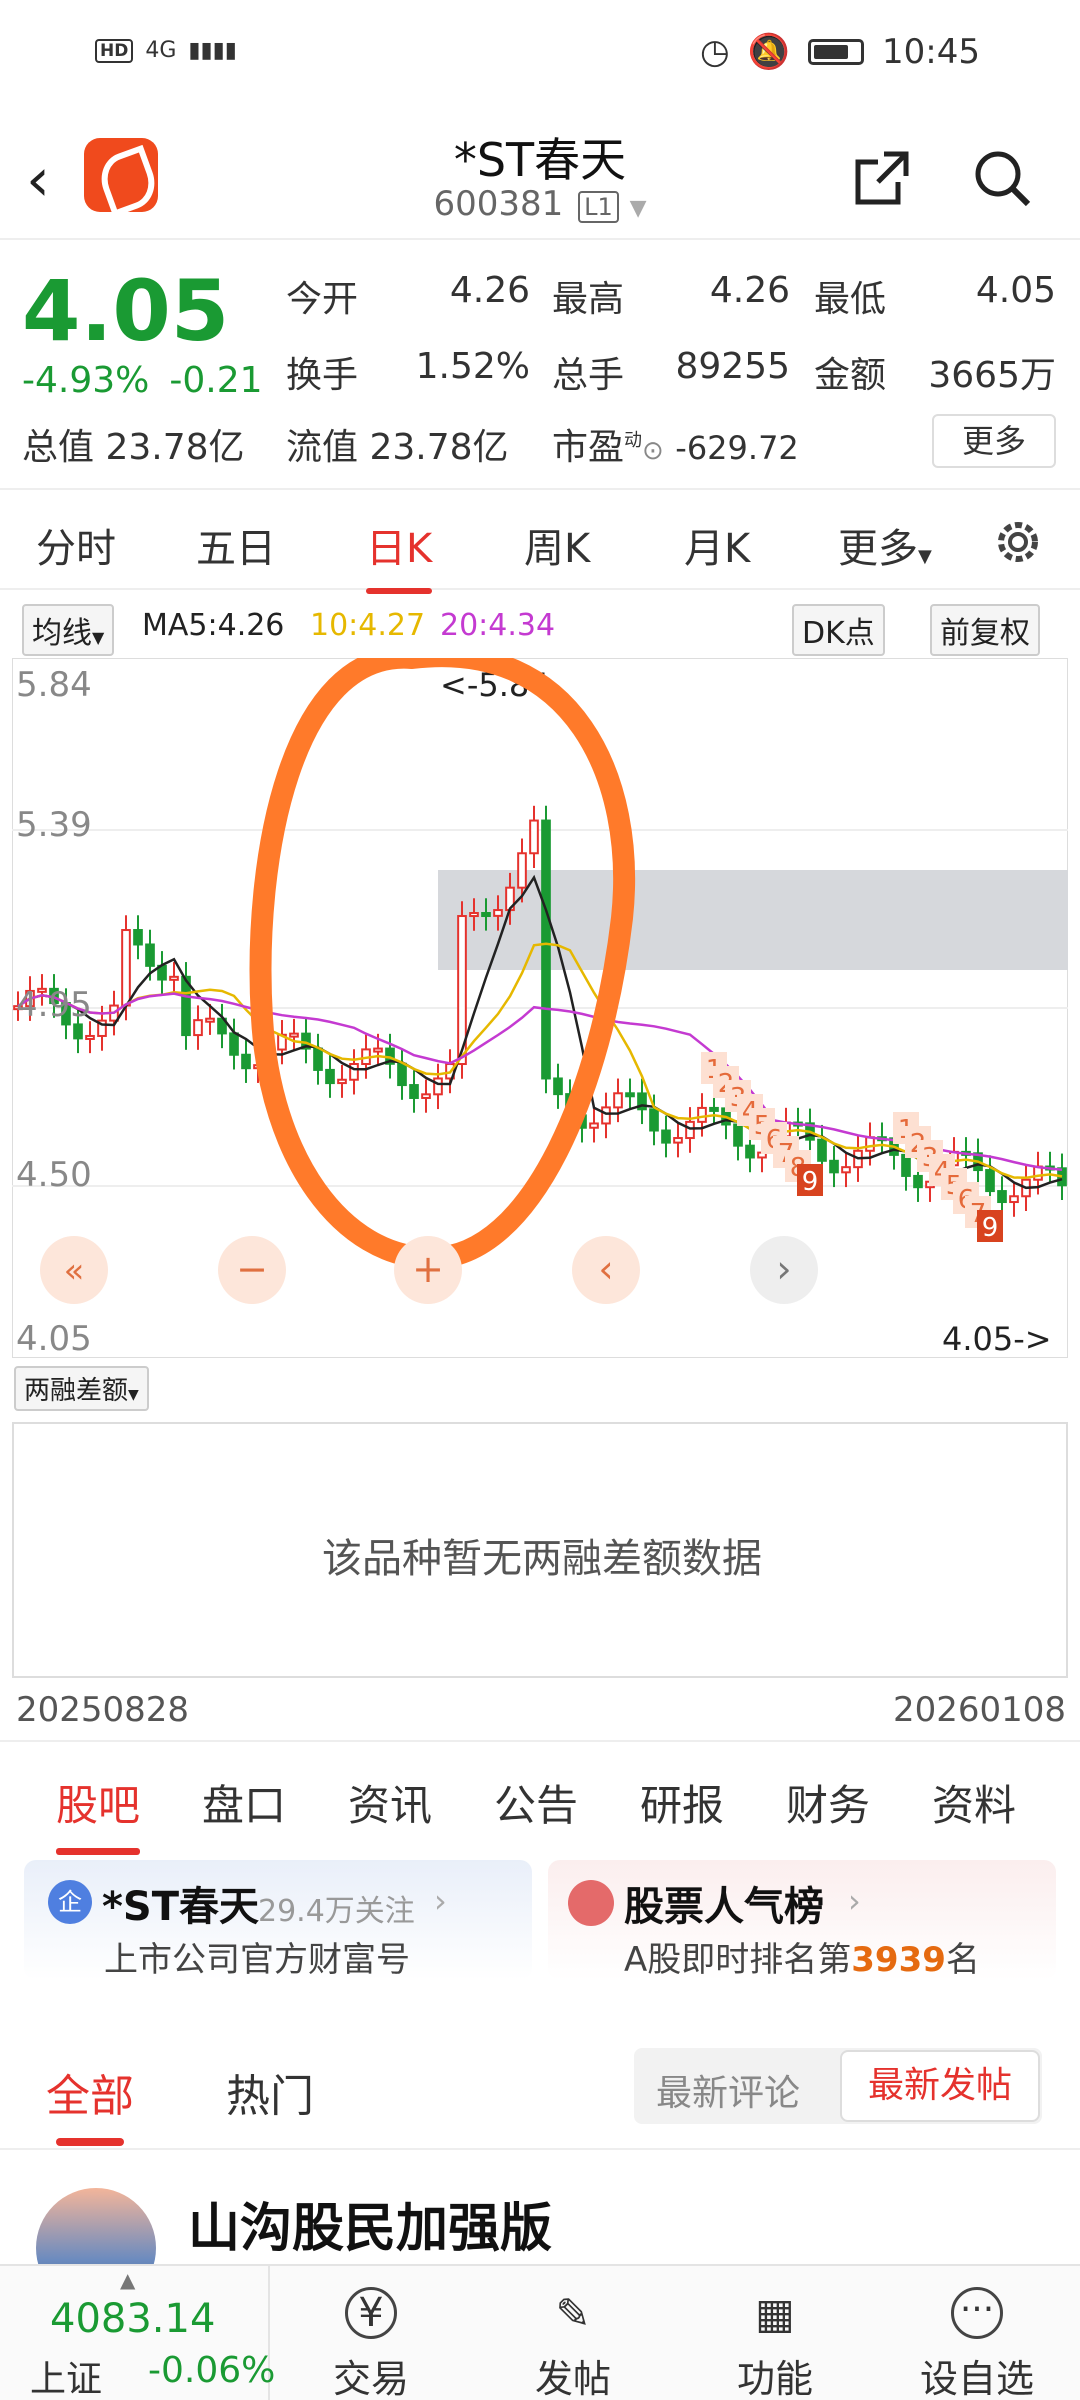 The width and height of the screenshot is (1080, 2400). What do you see at coordinates (81, 1388) in the screenshot?
I see `margin-selector: 两融差额▼` at bounding box center [81, 1388].